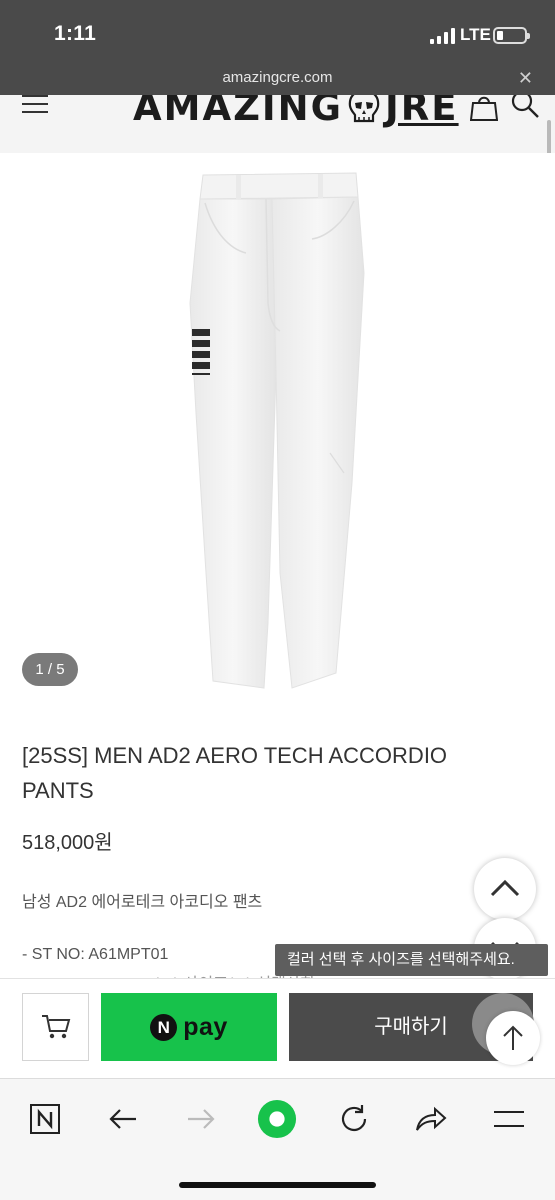 The image size is (555, 1200). Describe the element at coordinates (35, 106) in the screenshot. I see `hamburger-icon` at that location.